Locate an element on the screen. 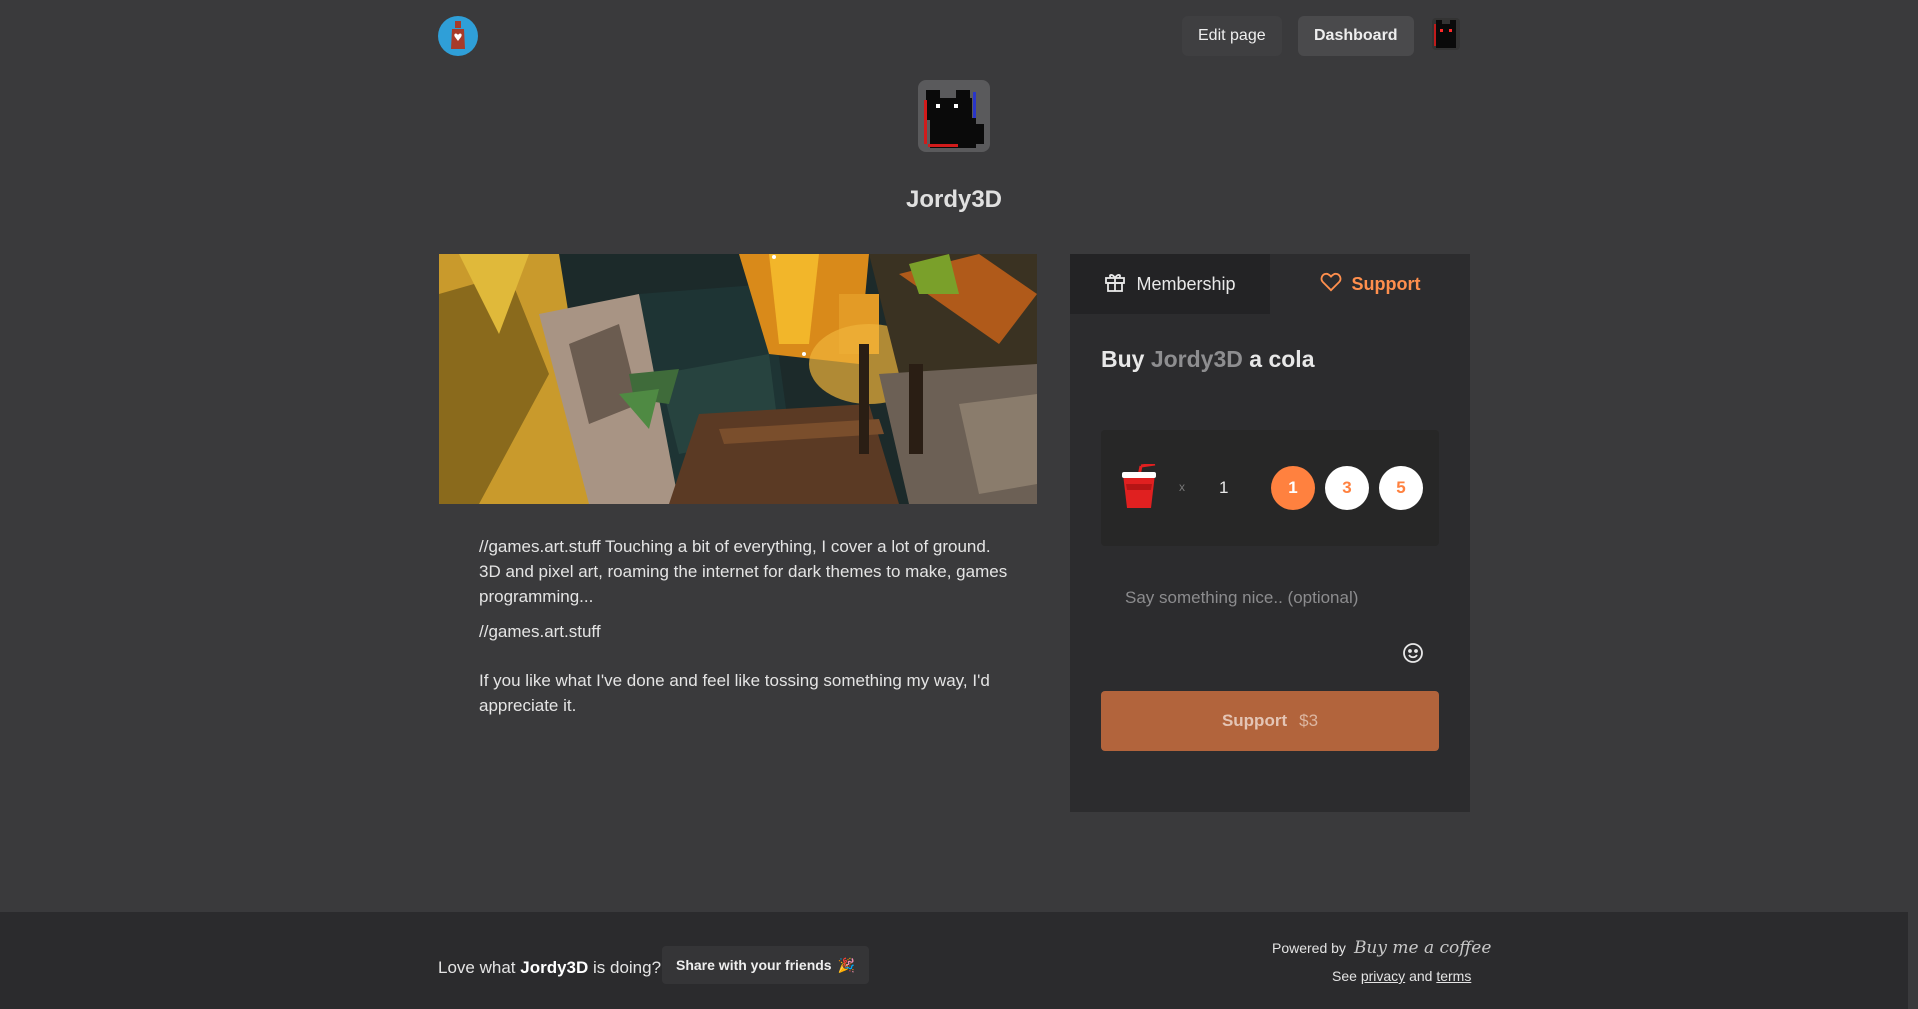  heart-icon is located at coordinates (1331, 284).